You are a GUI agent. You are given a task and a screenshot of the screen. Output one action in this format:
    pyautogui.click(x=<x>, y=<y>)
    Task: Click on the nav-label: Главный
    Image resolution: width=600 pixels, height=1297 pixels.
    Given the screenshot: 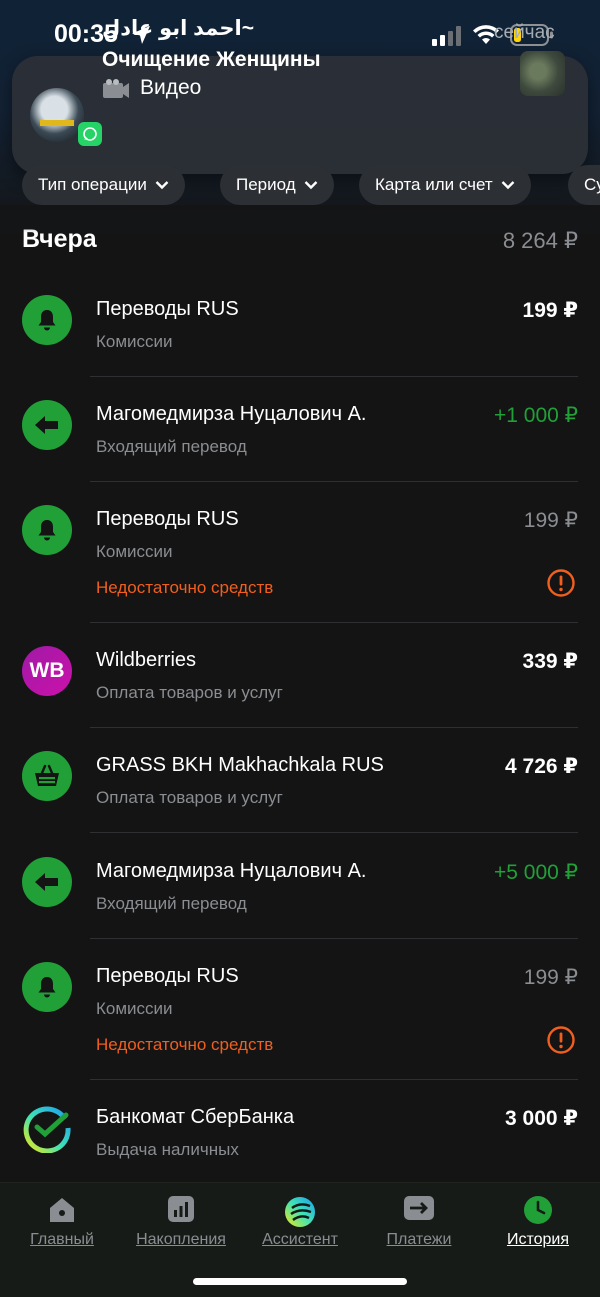 What is the action you would take?
    pyautogui.click(x=62, y=1239)
    